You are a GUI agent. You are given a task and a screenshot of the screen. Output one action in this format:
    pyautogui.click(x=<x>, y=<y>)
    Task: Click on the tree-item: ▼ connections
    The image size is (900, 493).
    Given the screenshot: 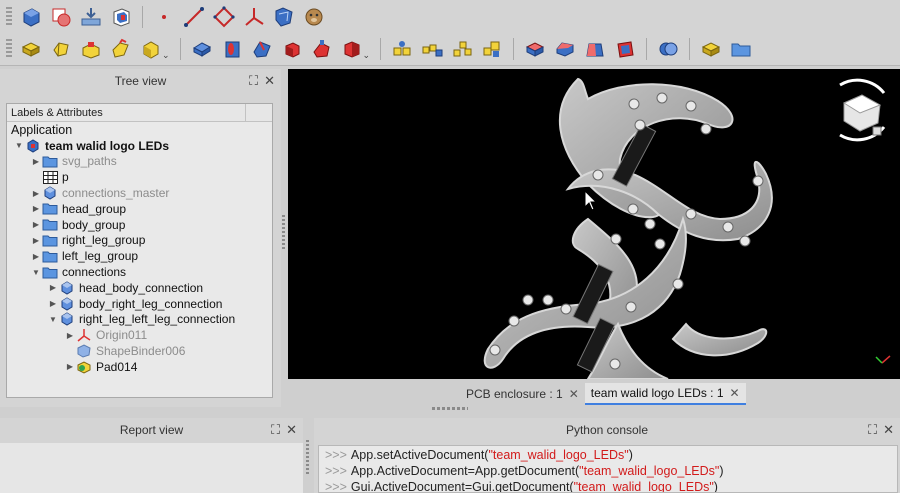 What is the action you would take?
    pyautogui.click(x=139, y=272)
    